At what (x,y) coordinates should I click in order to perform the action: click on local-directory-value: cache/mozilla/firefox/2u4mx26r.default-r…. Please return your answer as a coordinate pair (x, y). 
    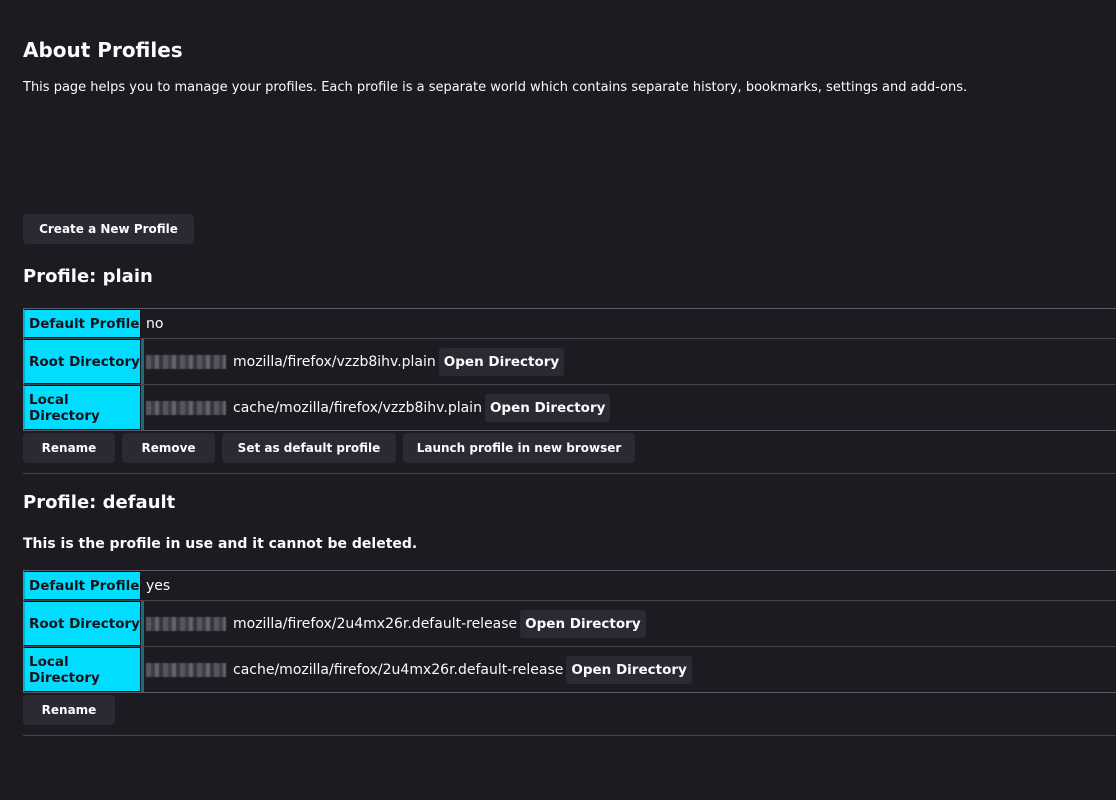
    Looking at the image, I should click on (628, 669).